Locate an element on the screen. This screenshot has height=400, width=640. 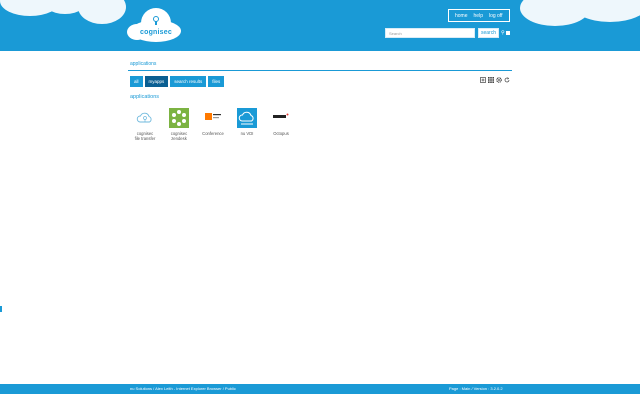
app-label-line2: file transfer is located at coordinates (145, 138).